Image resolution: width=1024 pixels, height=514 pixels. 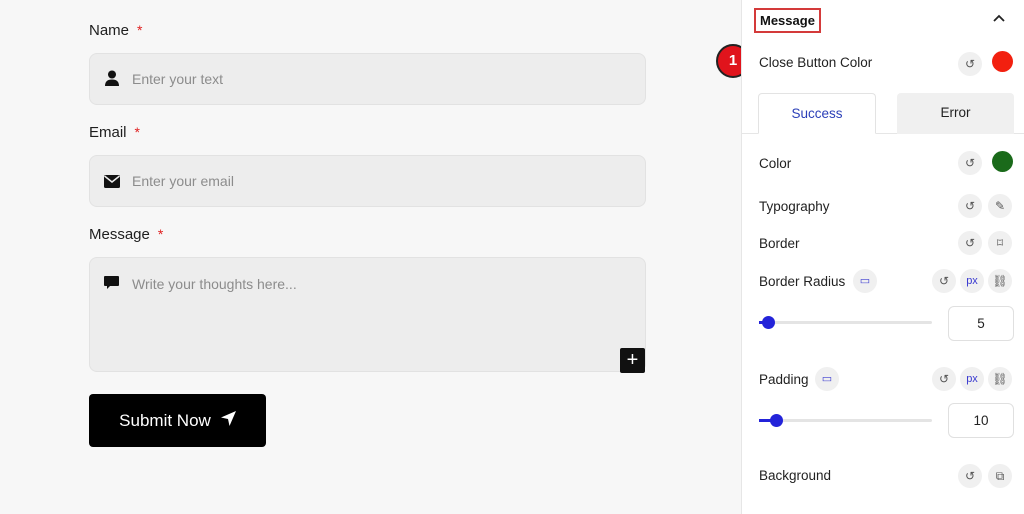 What do you see at coordinates (794, 206) in the screenshot?
I see `typography-label: Typography` at bounding box center [794, 206].